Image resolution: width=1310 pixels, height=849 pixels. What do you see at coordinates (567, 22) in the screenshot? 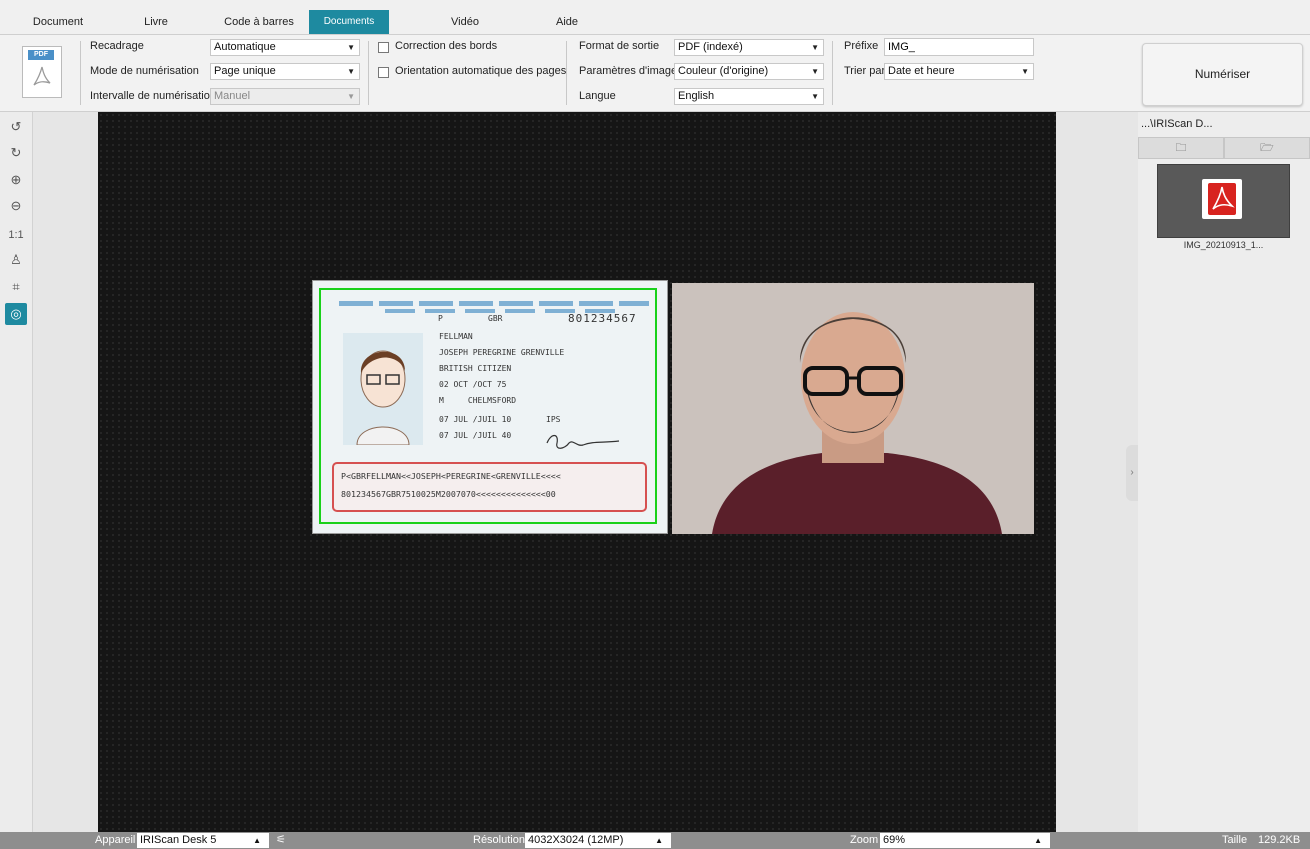
I see `tab-help: Aide` at bounding box center [567, 22].